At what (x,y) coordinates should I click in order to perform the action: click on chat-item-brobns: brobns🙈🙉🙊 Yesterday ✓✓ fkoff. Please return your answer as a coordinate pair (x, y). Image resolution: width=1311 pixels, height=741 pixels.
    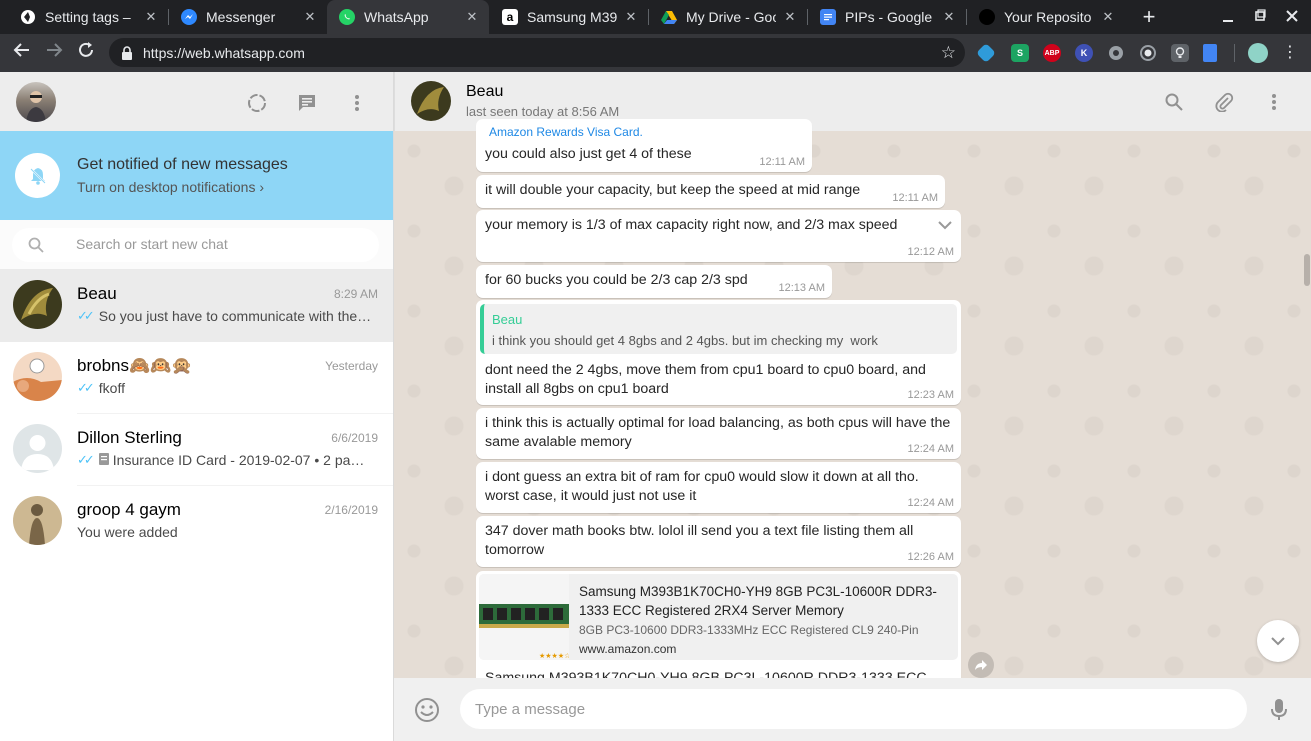
    Looking at the image, I should click on (196, 378).